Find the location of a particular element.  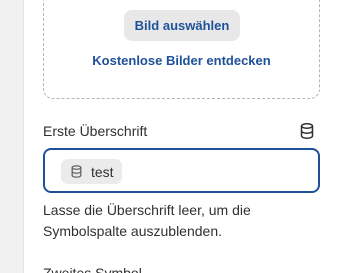

chip-value: test is located at coordinates (102, 171).